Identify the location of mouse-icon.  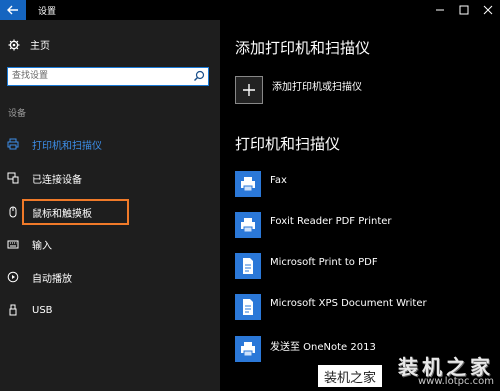
(13, 212).